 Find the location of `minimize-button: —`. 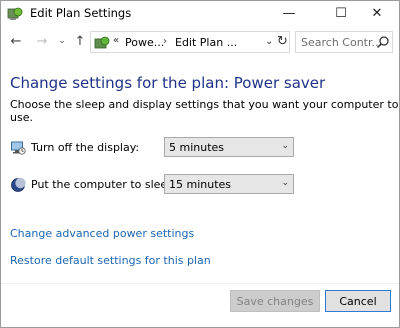

minimize-button: — is located at coordinates (289, 13).